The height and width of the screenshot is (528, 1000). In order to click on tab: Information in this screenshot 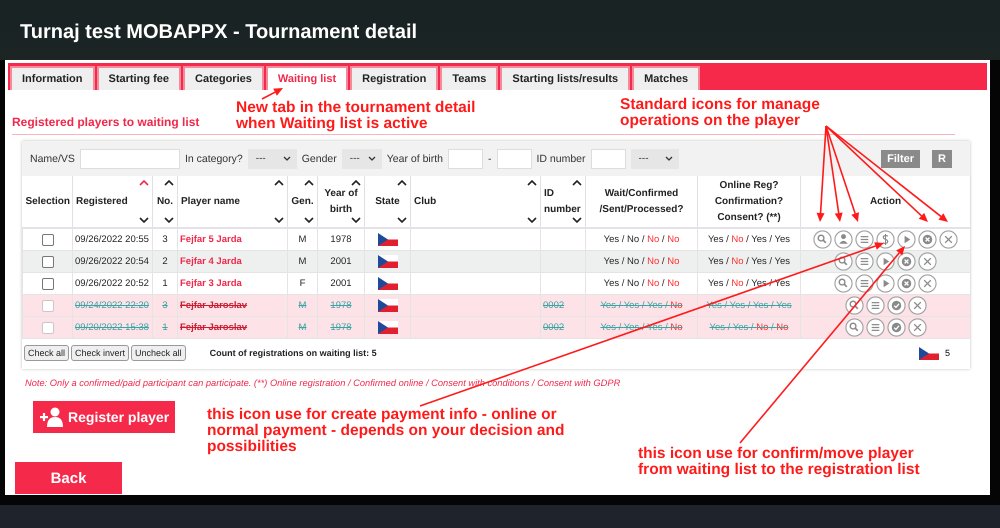, I will do `click(52, 78)`.